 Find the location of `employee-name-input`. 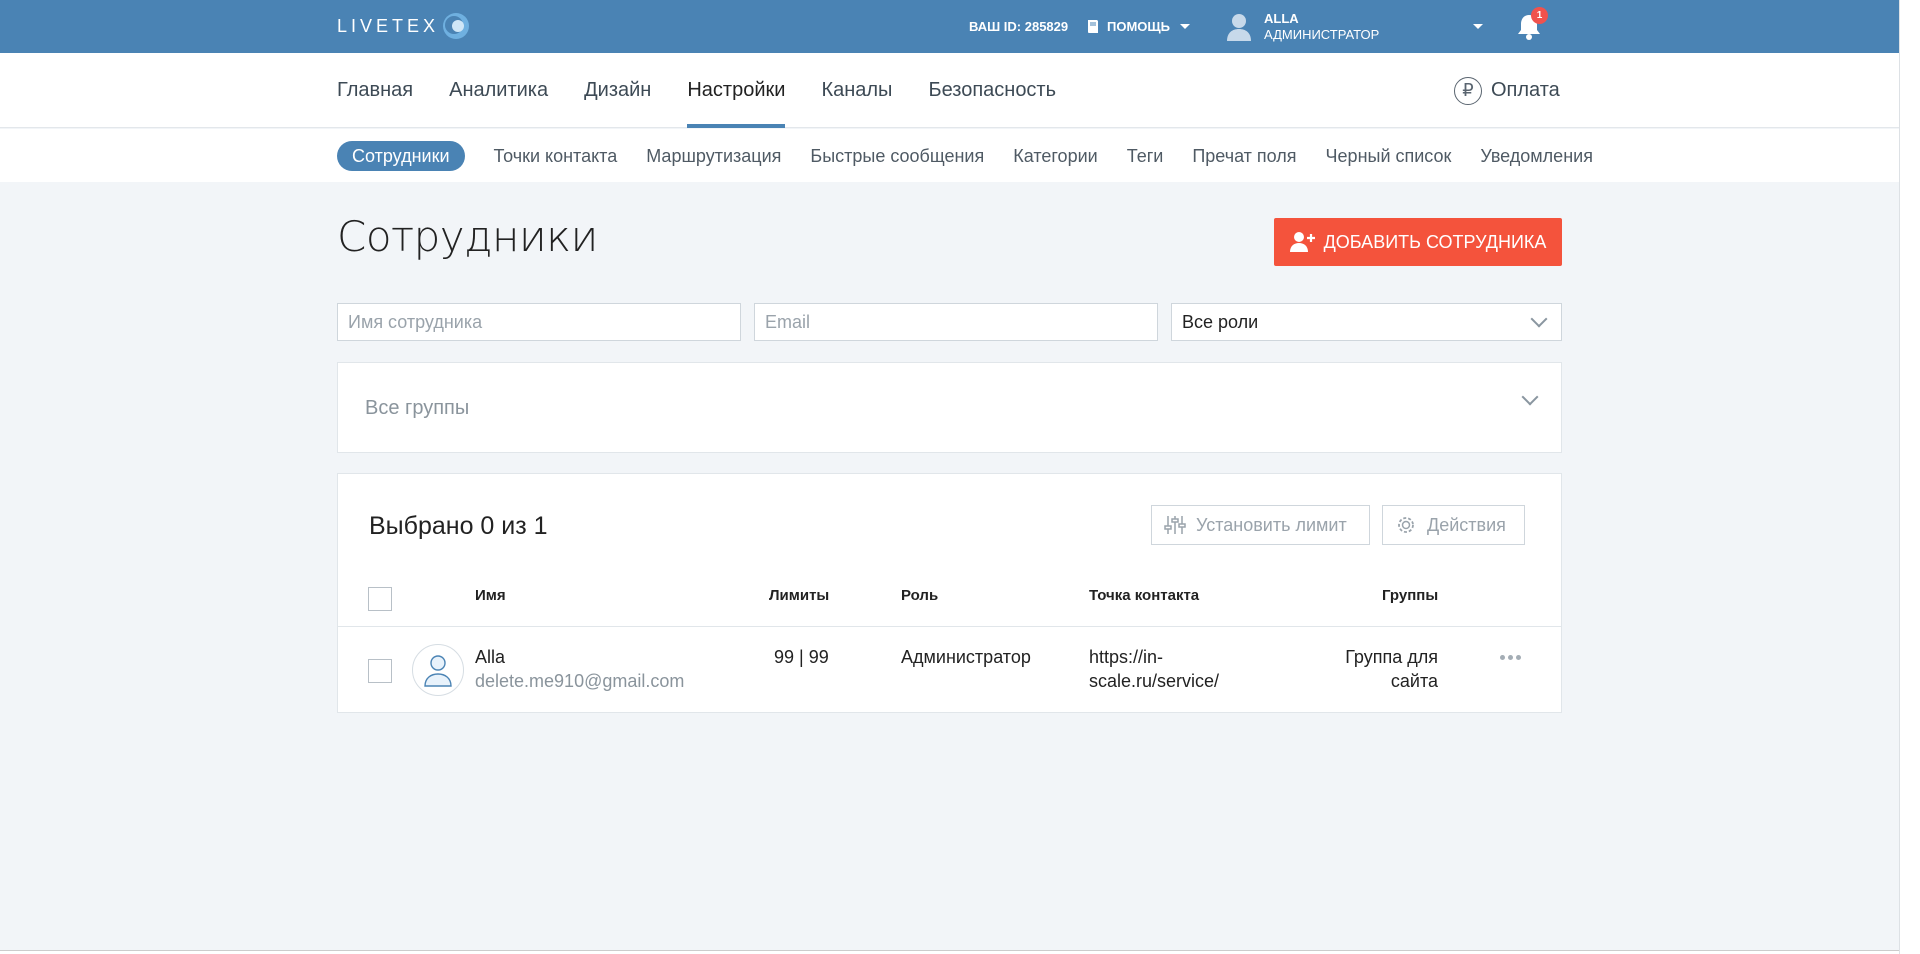

employee-name-input is located at coordinates (539, 322).